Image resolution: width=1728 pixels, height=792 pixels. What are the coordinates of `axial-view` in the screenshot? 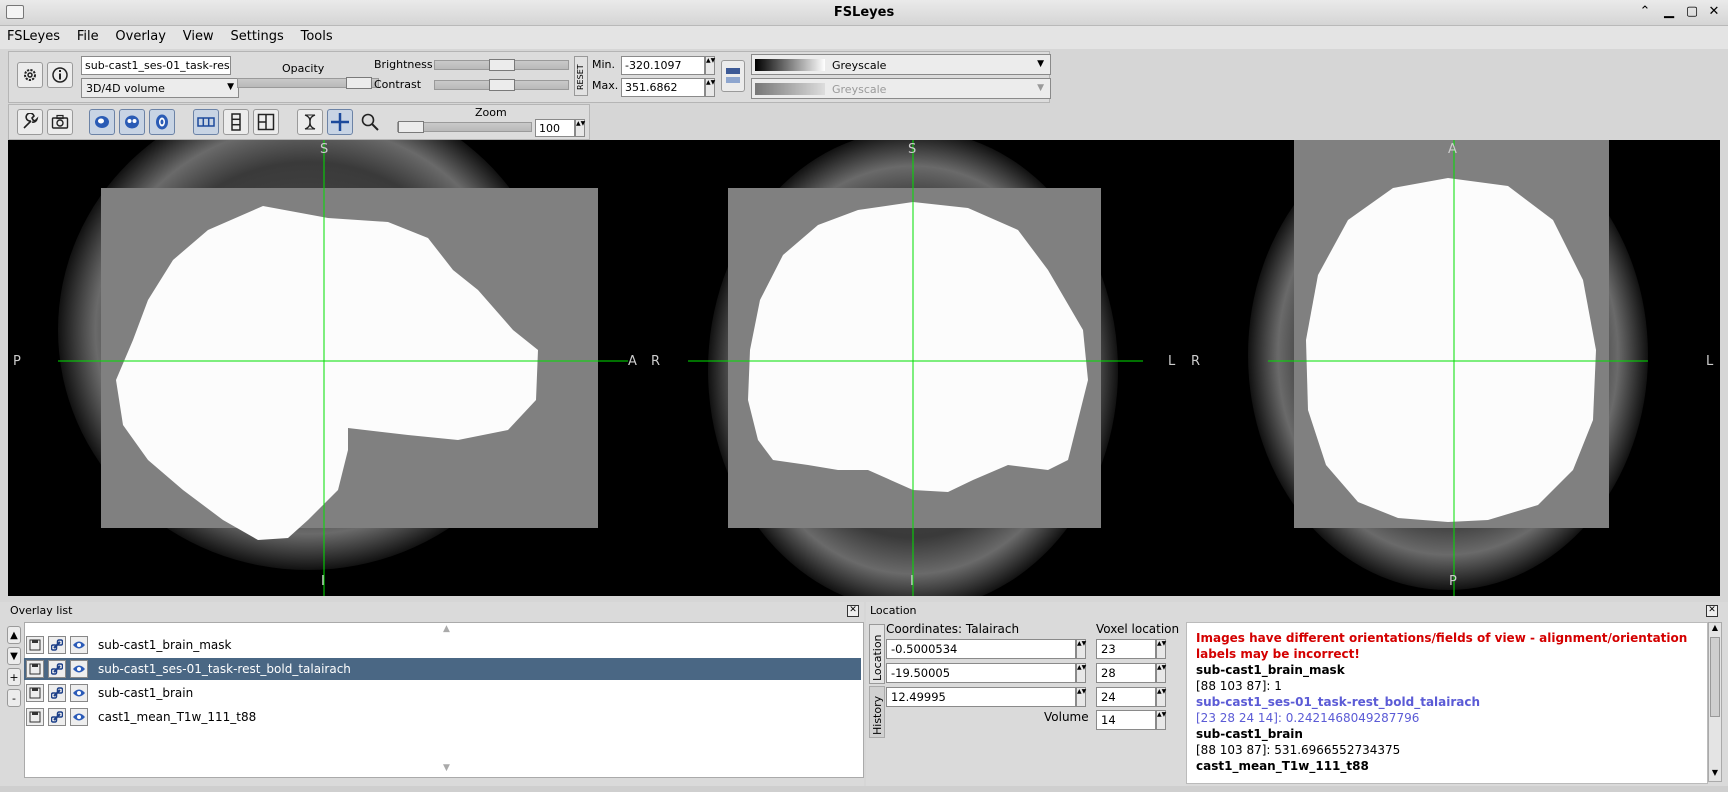 It's located at (1448, 368).